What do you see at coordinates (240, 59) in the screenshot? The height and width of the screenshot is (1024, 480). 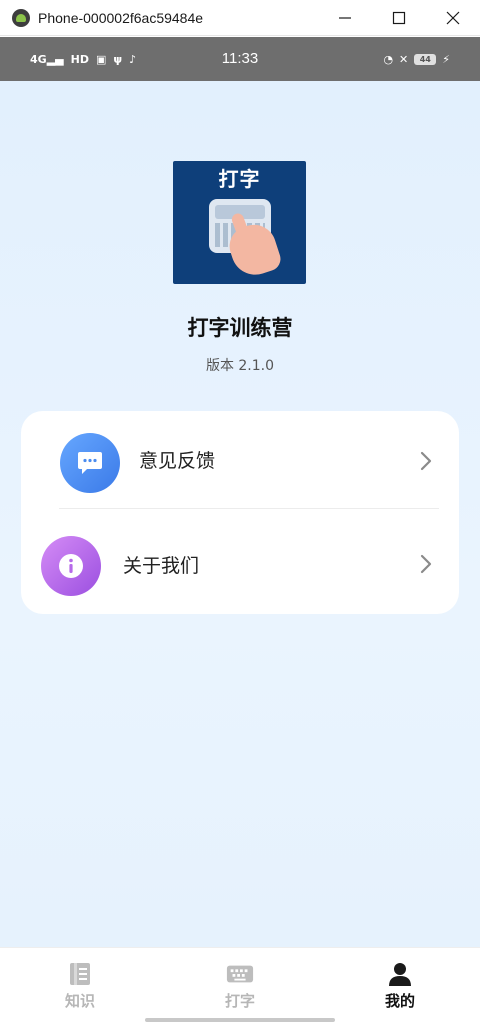 I see `status-bar: 4G▂▄ HD ▣ ψ ♪ 11:33 ◔ ✕ 44 ⚡` at bounding box center [240, 59].